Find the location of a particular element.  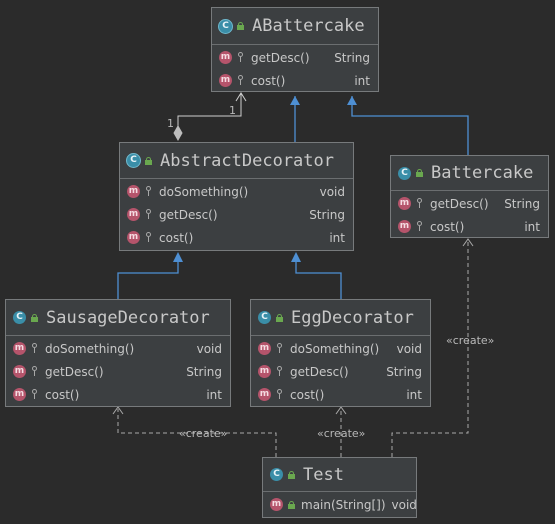

class-header: C AbstractDecorator is located at coordinates (236, 161).